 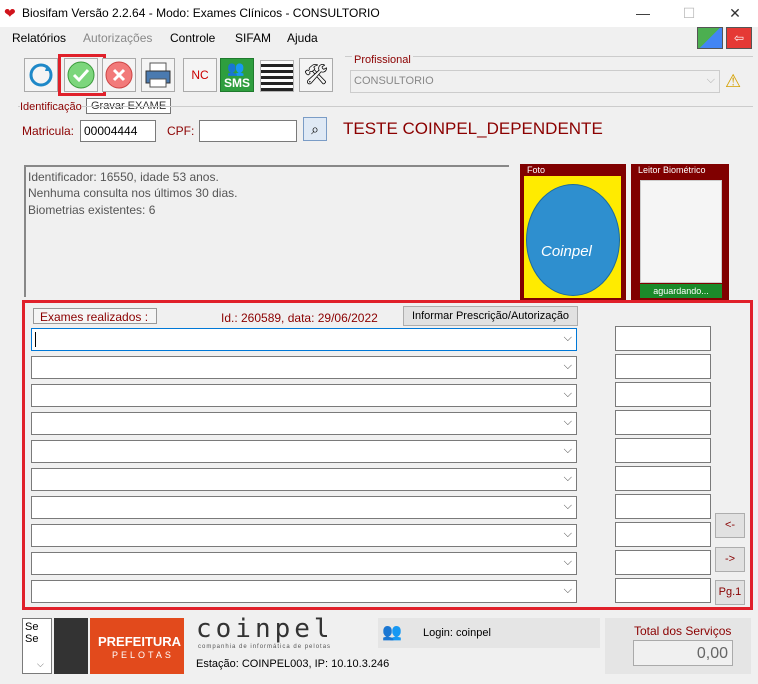 I want to click on cpf-field, so click(x=248, y=131).